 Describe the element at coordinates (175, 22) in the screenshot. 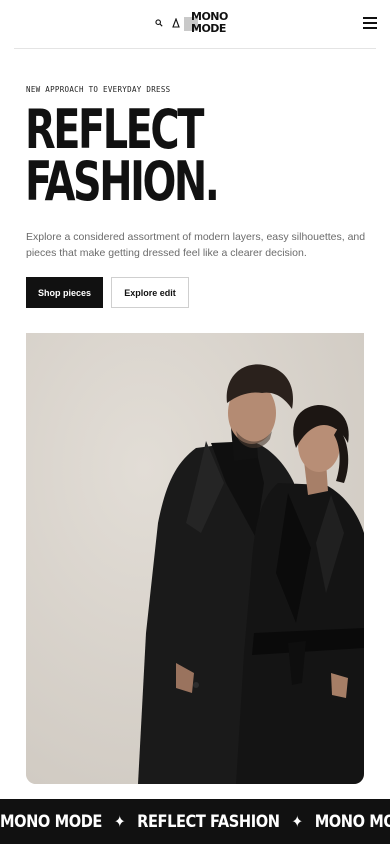

I see `user-icon` at that location.